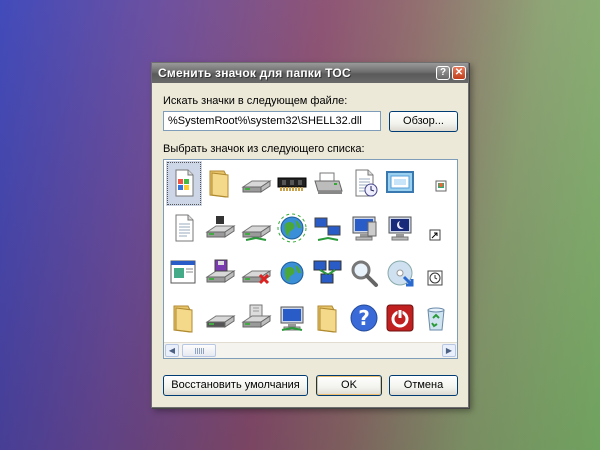  I want to click on scroll-thumb, so click(199, 350).